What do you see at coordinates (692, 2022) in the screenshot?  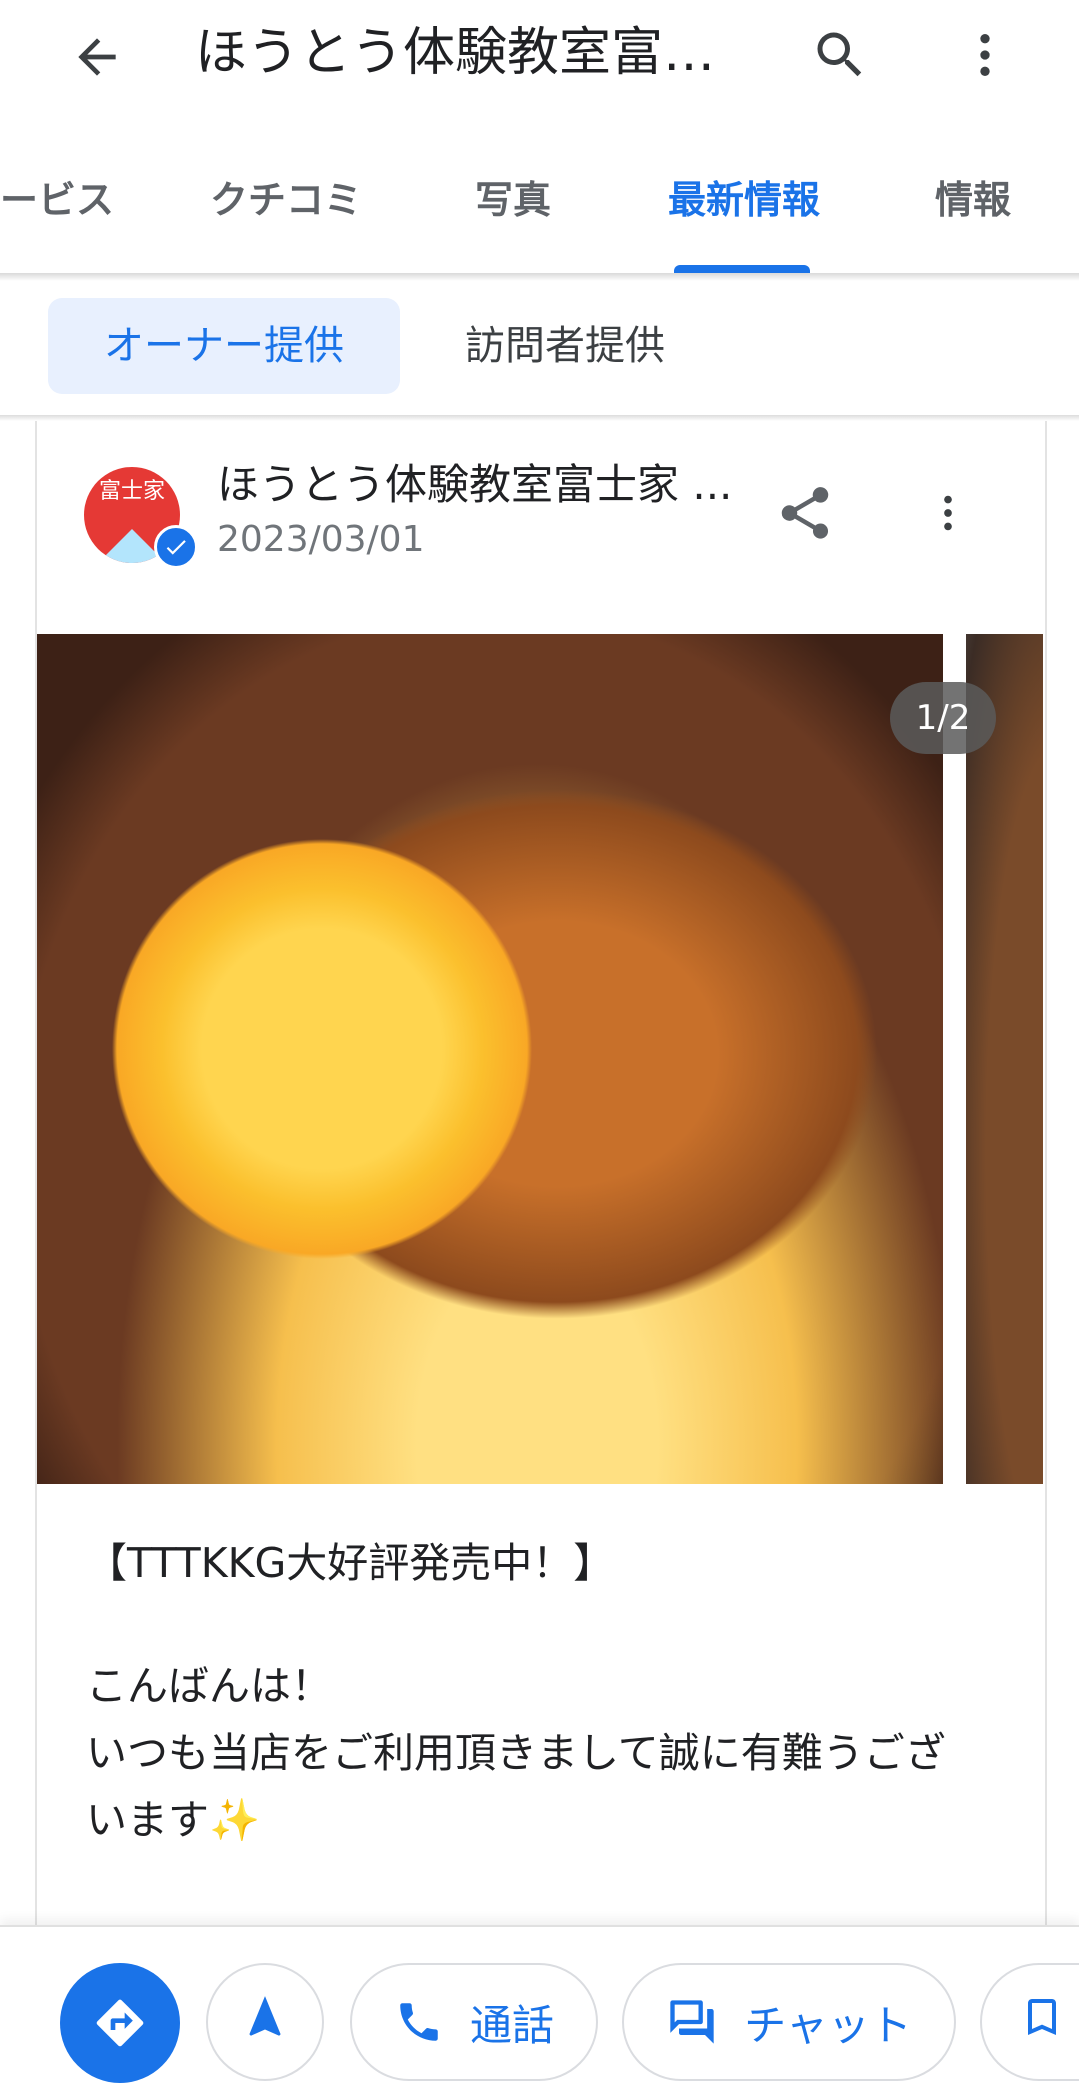 I see `chat-icon` at bounding box center [692, 2022].